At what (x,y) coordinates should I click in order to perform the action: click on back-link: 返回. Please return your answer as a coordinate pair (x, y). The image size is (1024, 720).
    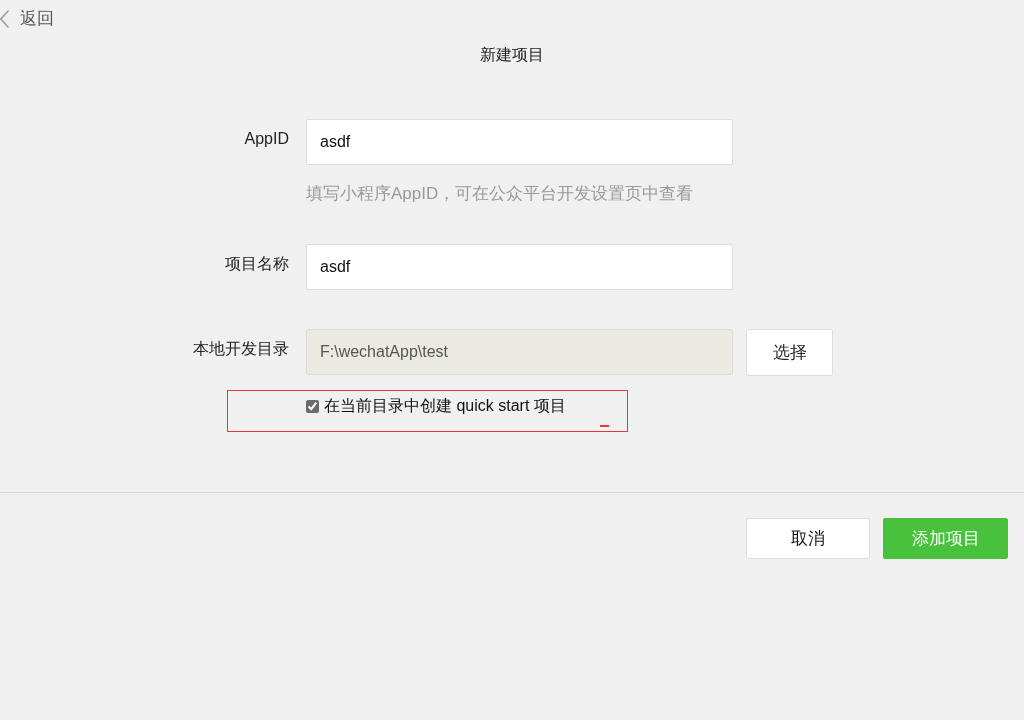
    Looking at the image, I should click on (27, 19).